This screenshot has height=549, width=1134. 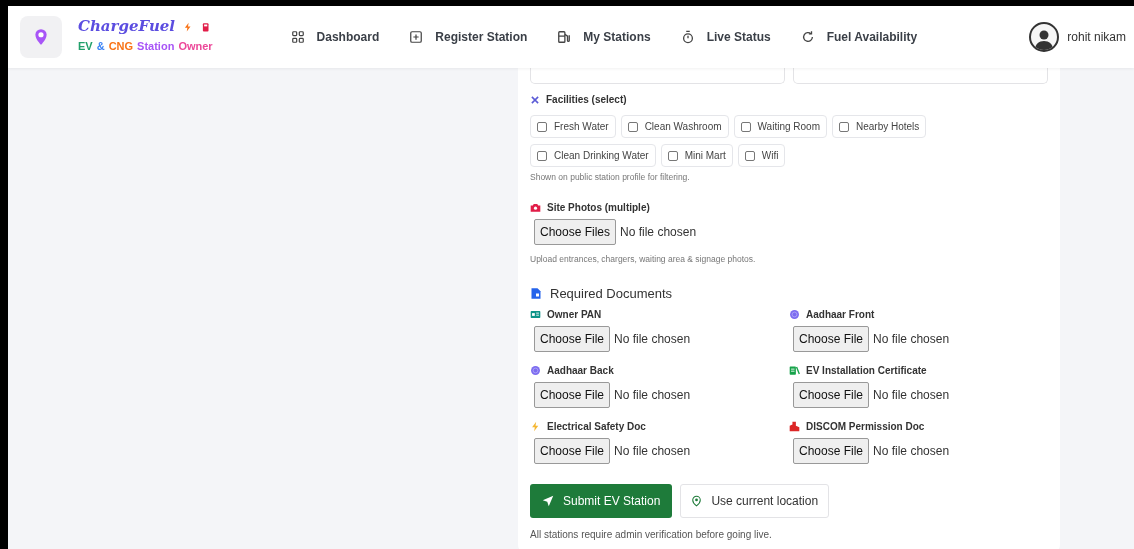 What do you see at coordinates (697, 501) in the screenshot?
I see `location-pin-icon` at bounding box center [697, 501].